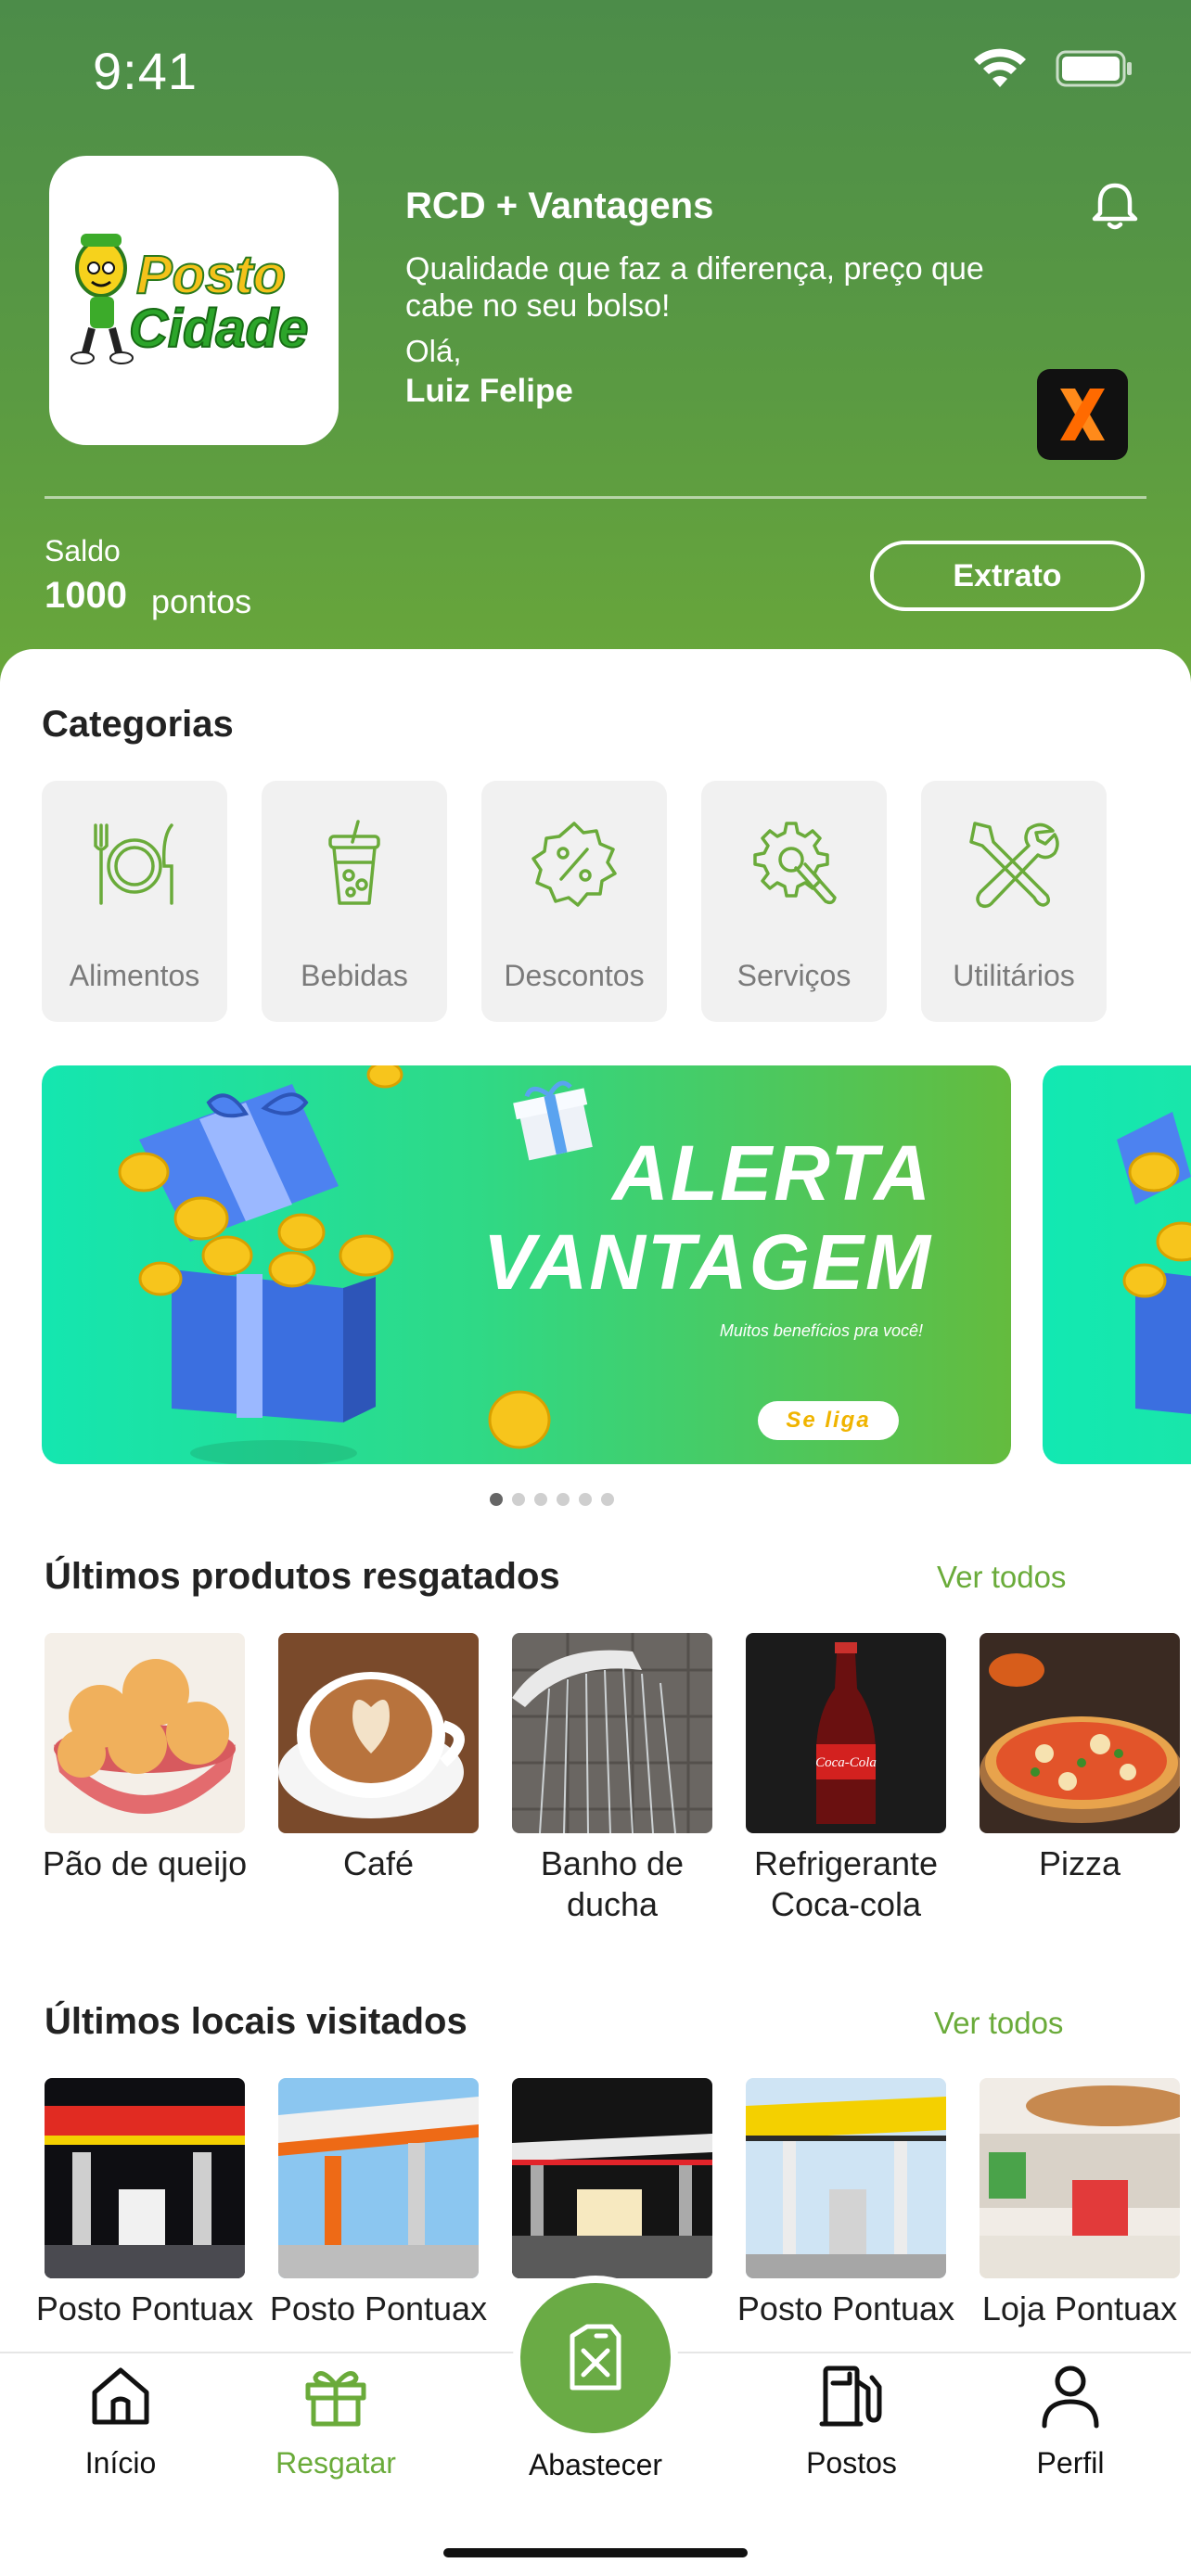  I want to click on promo-banner-next, so click(1117, 1264).